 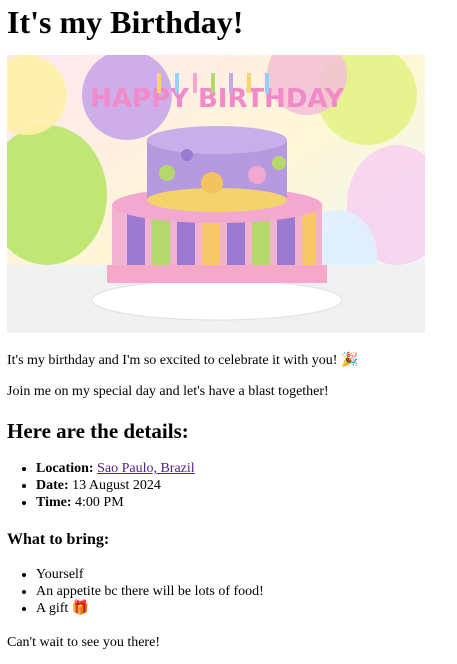 What do you see at coordinates (52, 485) in the screenshot?
I see `date-label: Date:` at bounding box center [52, 485].